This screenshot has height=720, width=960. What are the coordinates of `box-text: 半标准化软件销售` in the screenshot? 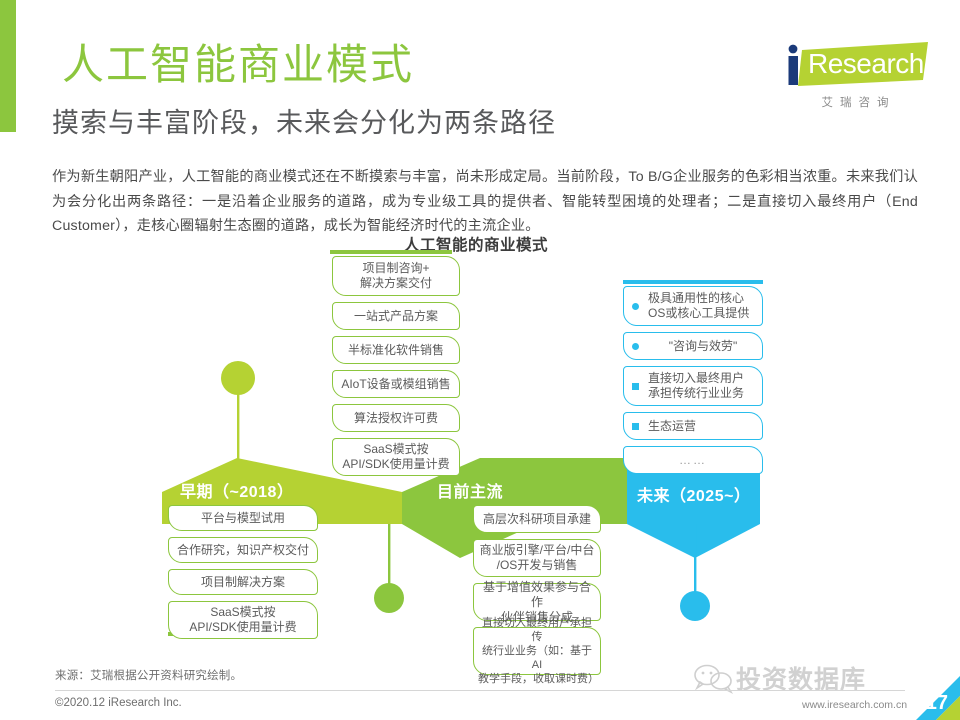 It's located at (395, 349).